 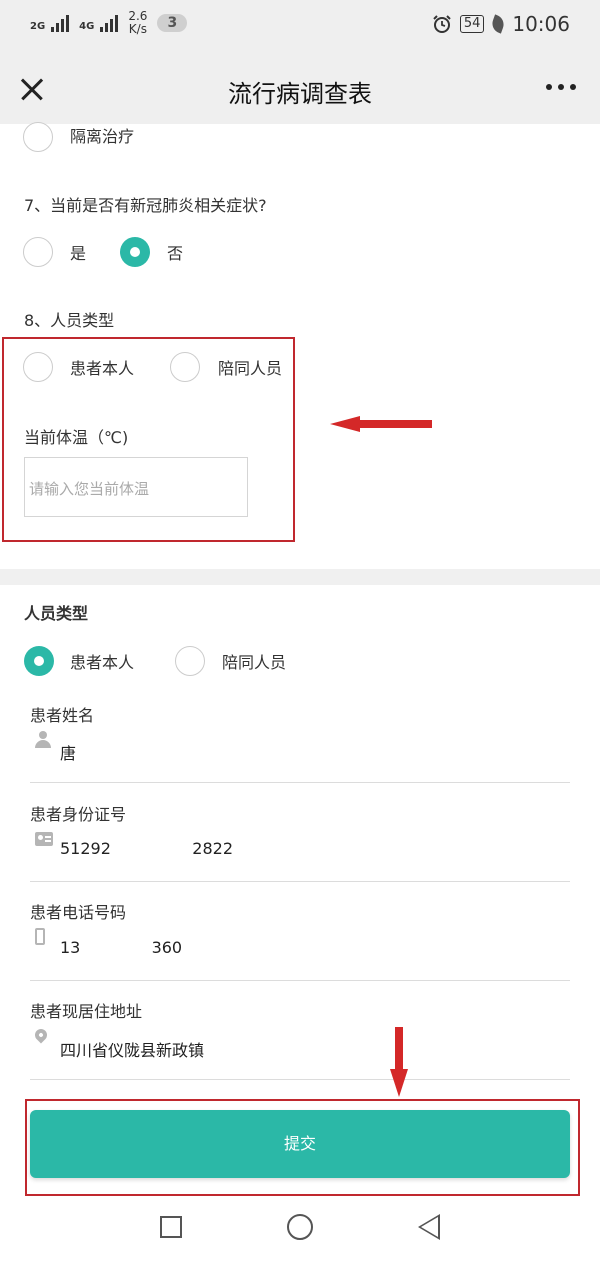 What do you see at coordinates (135, 252) in the screenshot?
I see `radio-q7-no-selected` at bounding box center [135, 252].